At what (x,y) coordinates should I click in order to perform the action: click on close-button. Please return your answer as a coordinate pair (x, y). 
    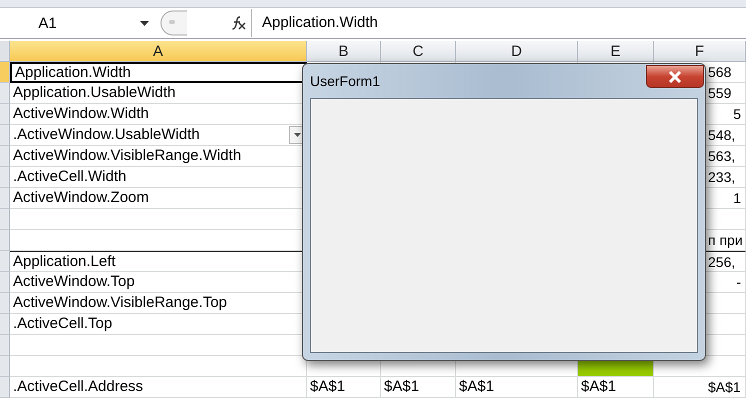
    Looking at the image, I should click on (675, 76).